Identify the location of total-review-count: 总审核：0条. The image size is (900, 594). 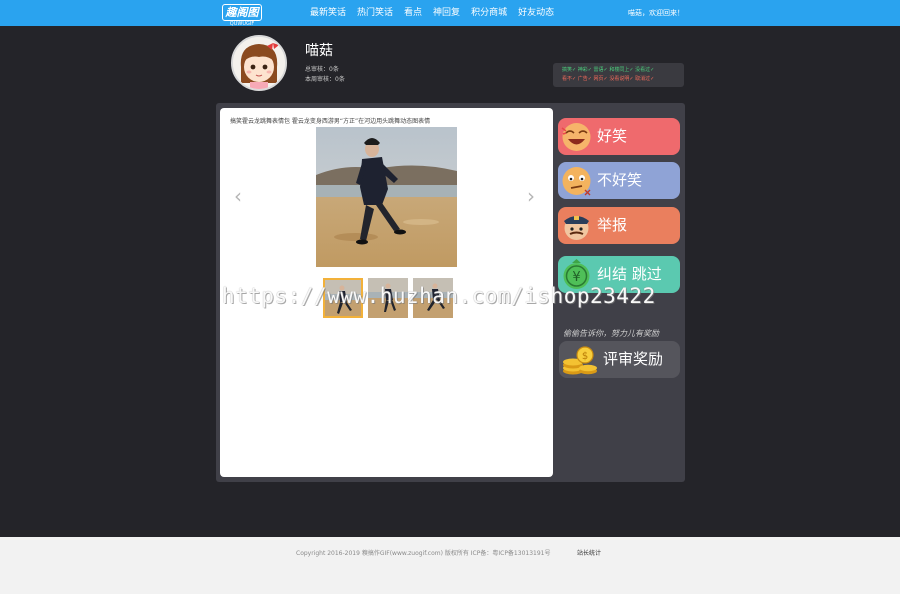
(322, 69).